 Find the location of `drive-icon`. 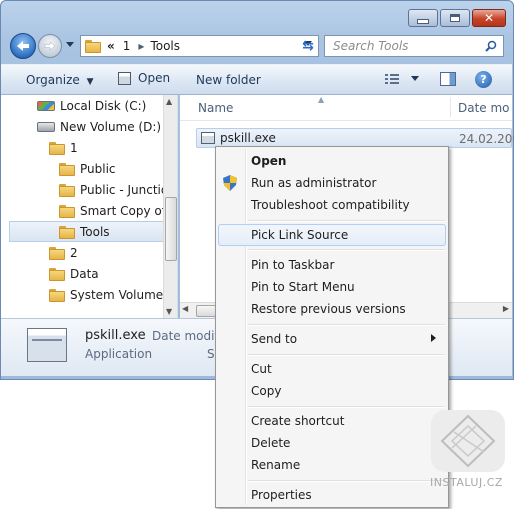

drive-icon is located at coordinates (46, 127).